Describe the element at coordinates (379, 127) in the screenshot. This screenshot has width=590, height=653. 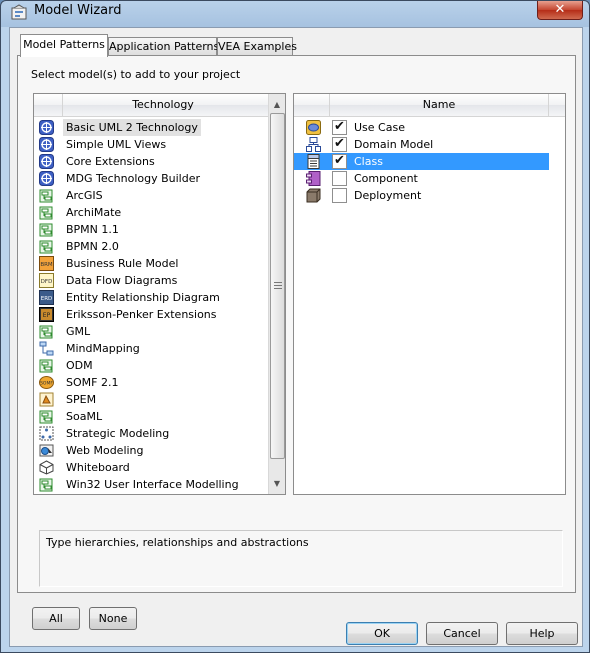
I see `model-item-label: Use Case` at that location.